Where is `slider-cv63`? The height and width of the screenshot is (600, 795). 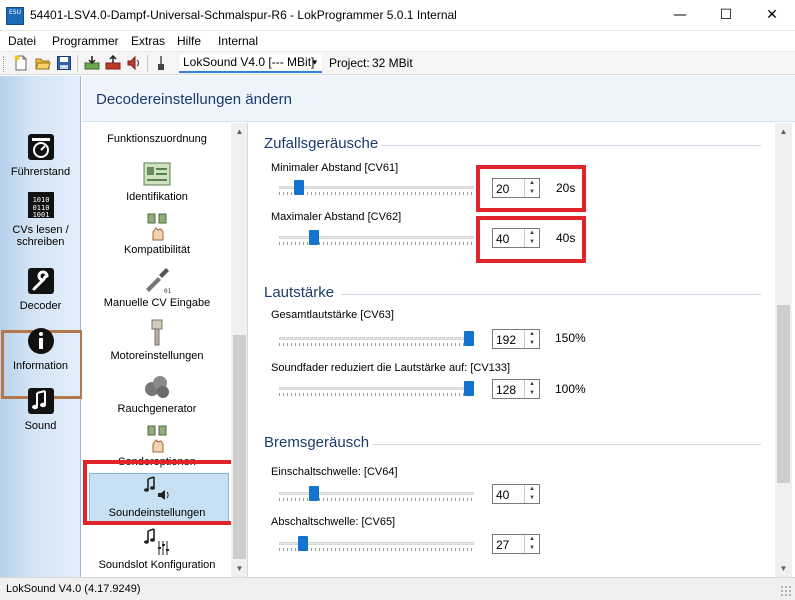
slider-cv63 is located at coordinates (376, 339).